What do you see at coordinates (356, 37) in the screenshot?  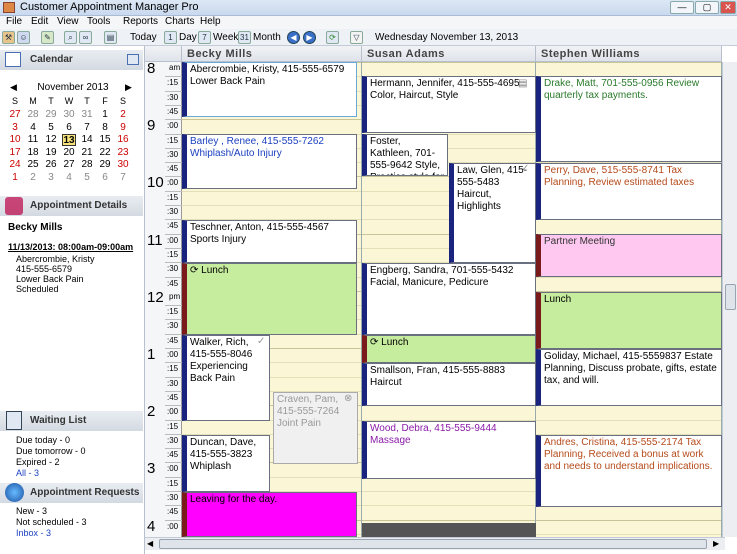 I see `filter-icon: ▽` at bounding box center [356, 37].